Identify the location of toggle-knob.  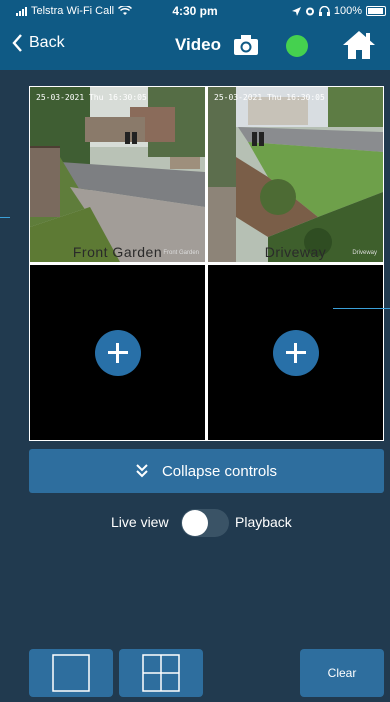
(195, 523).